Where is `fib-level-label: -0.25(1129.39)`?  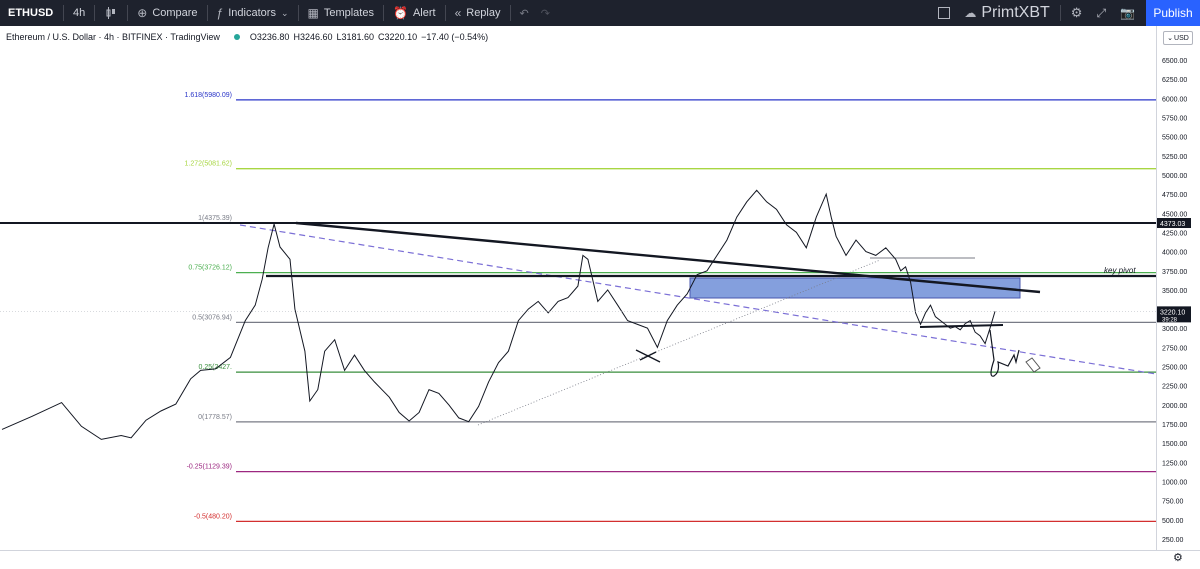 fib-level-label: -0.25(1129.39) is located at coordinates (209, 467).